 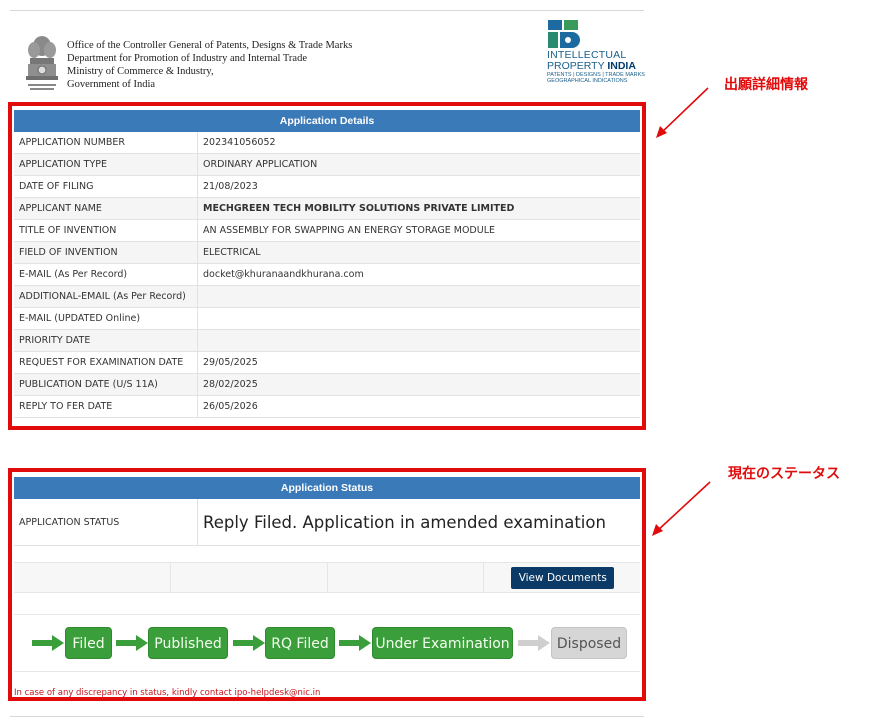 What do you see at coordinates (106, 362) in the screenshot?
I see `row-label: REQUEST FOR EXAMINATION DATE` at bounding box center [106, 362].